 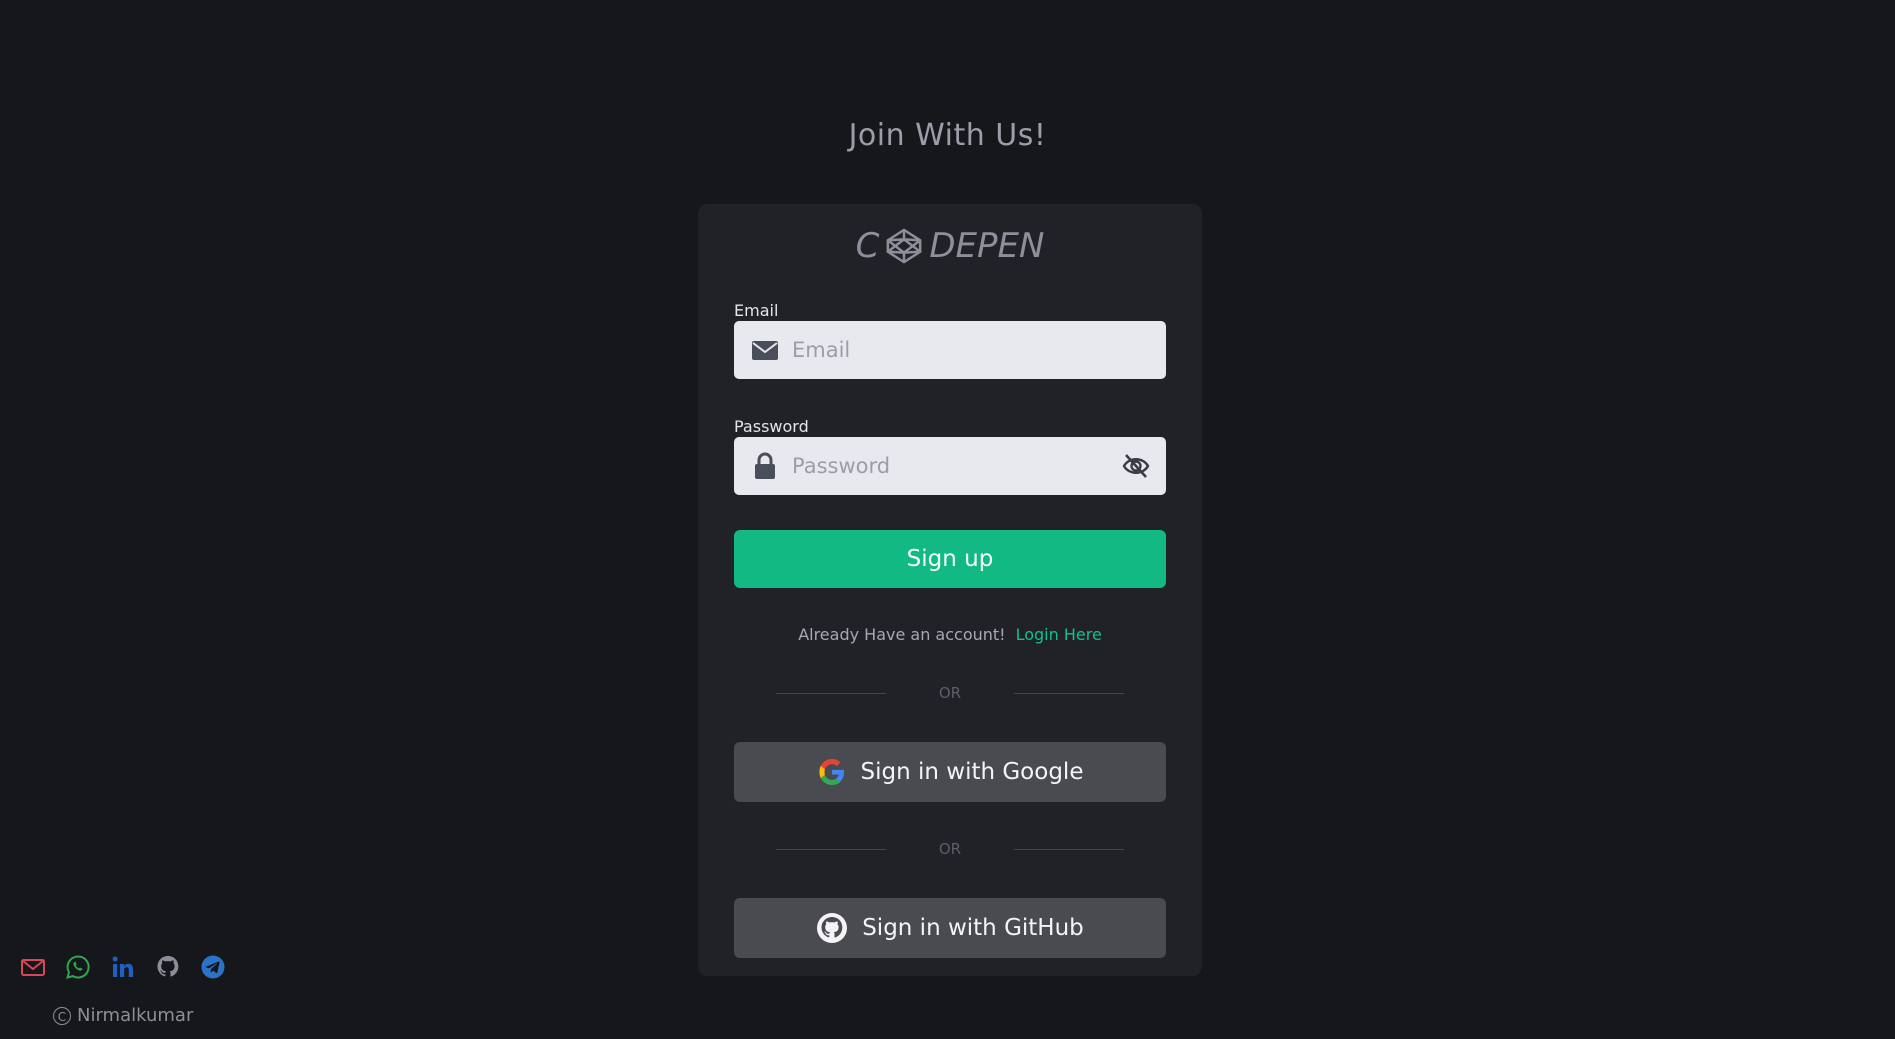 What do you see at coordinates (213, 967) in the screenshot?
I see `telegram-icon` at bounding box center [213, 967].